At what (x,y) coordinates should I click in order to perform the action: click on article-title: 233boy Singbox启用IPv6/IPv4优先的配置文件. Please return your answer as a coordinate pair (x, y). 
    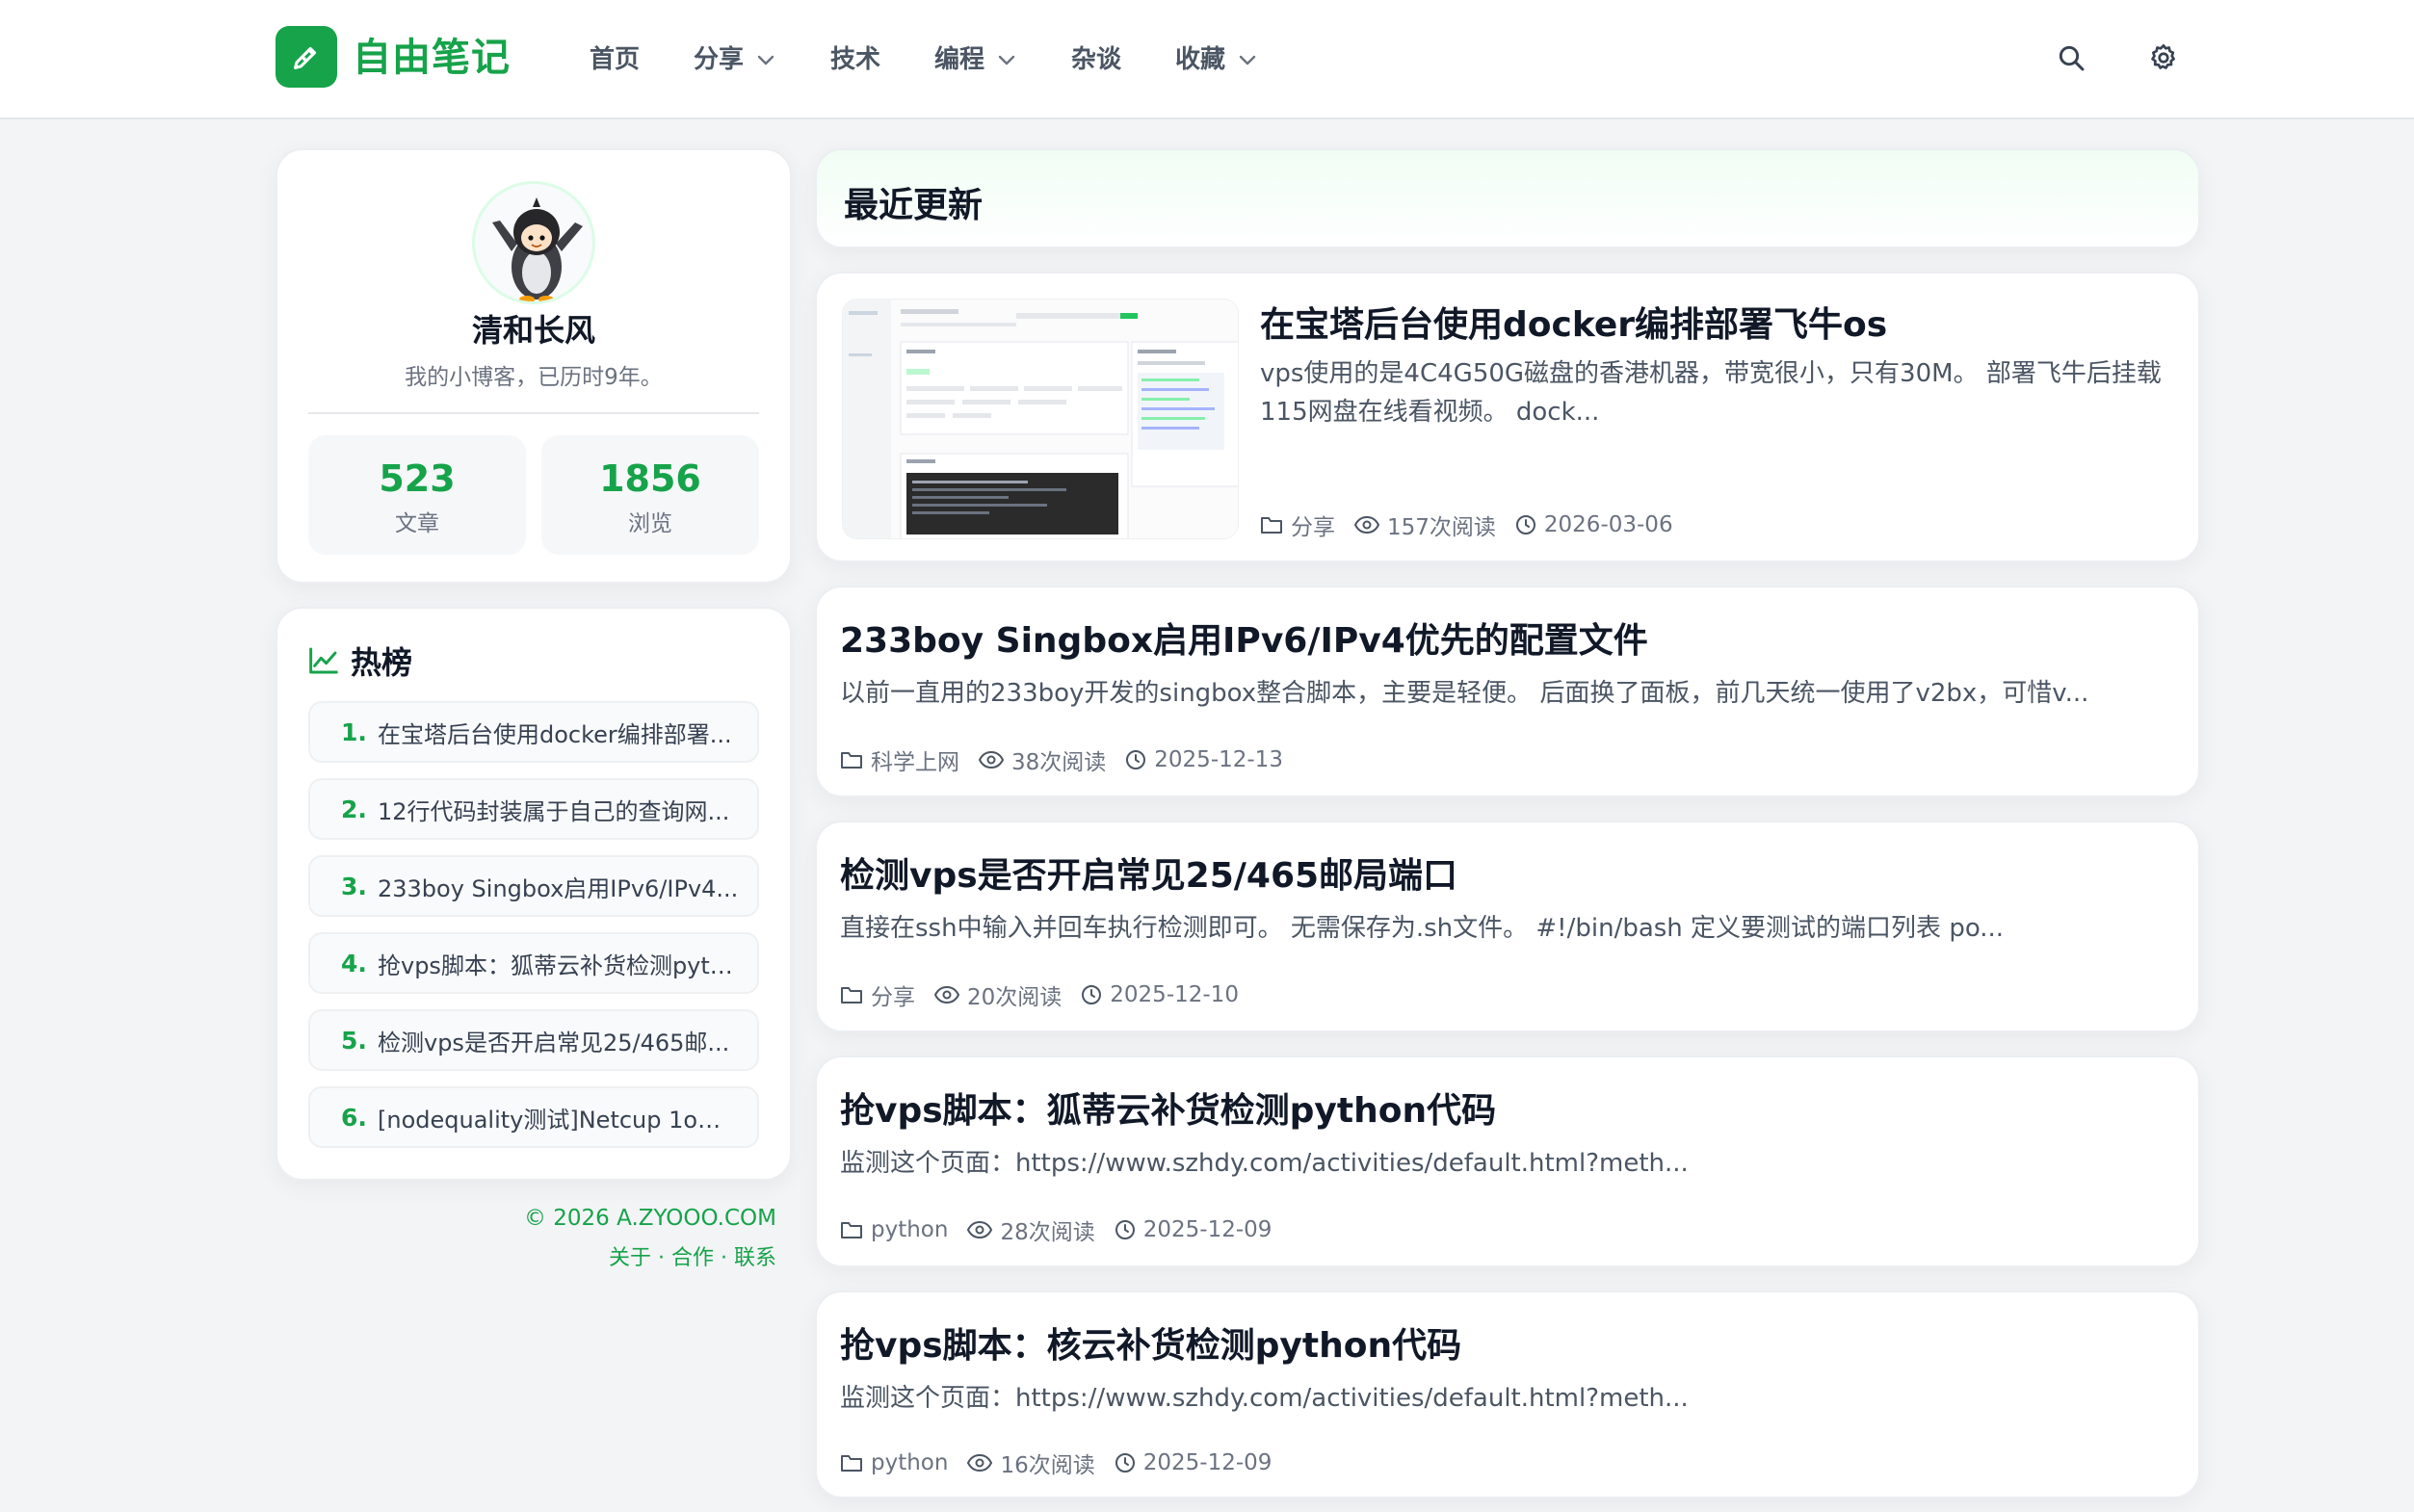
    Looking at the image, I should click on (1505, 638).